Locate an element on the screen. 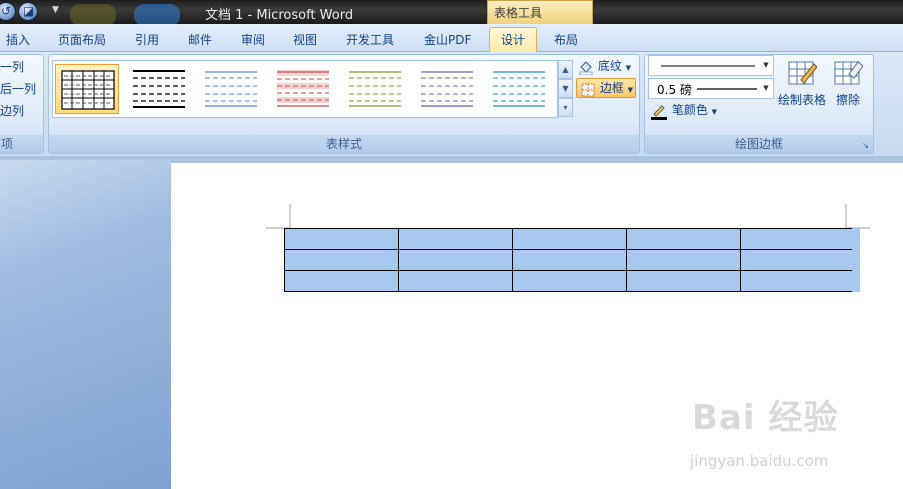  table-style-grid is located at coordinates (87, 89).